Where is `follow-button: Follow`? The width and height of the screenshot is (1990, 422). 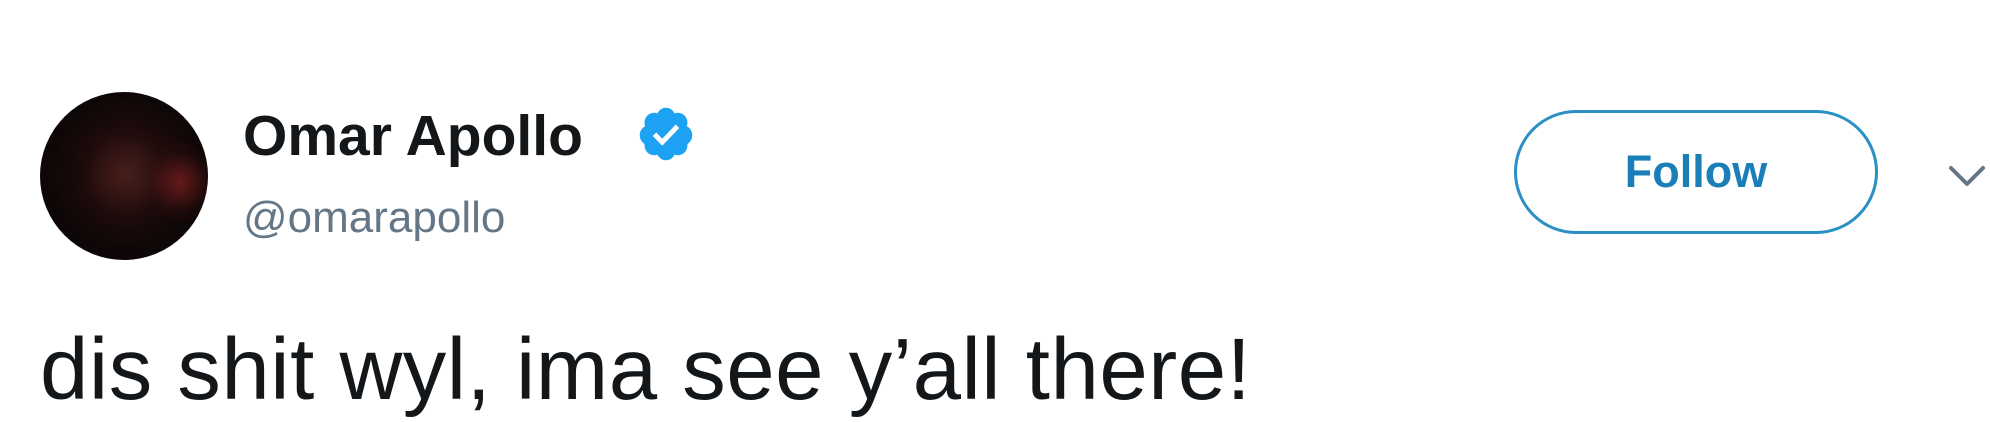
follow-button: Follow is located at coordinates (1696, 172).